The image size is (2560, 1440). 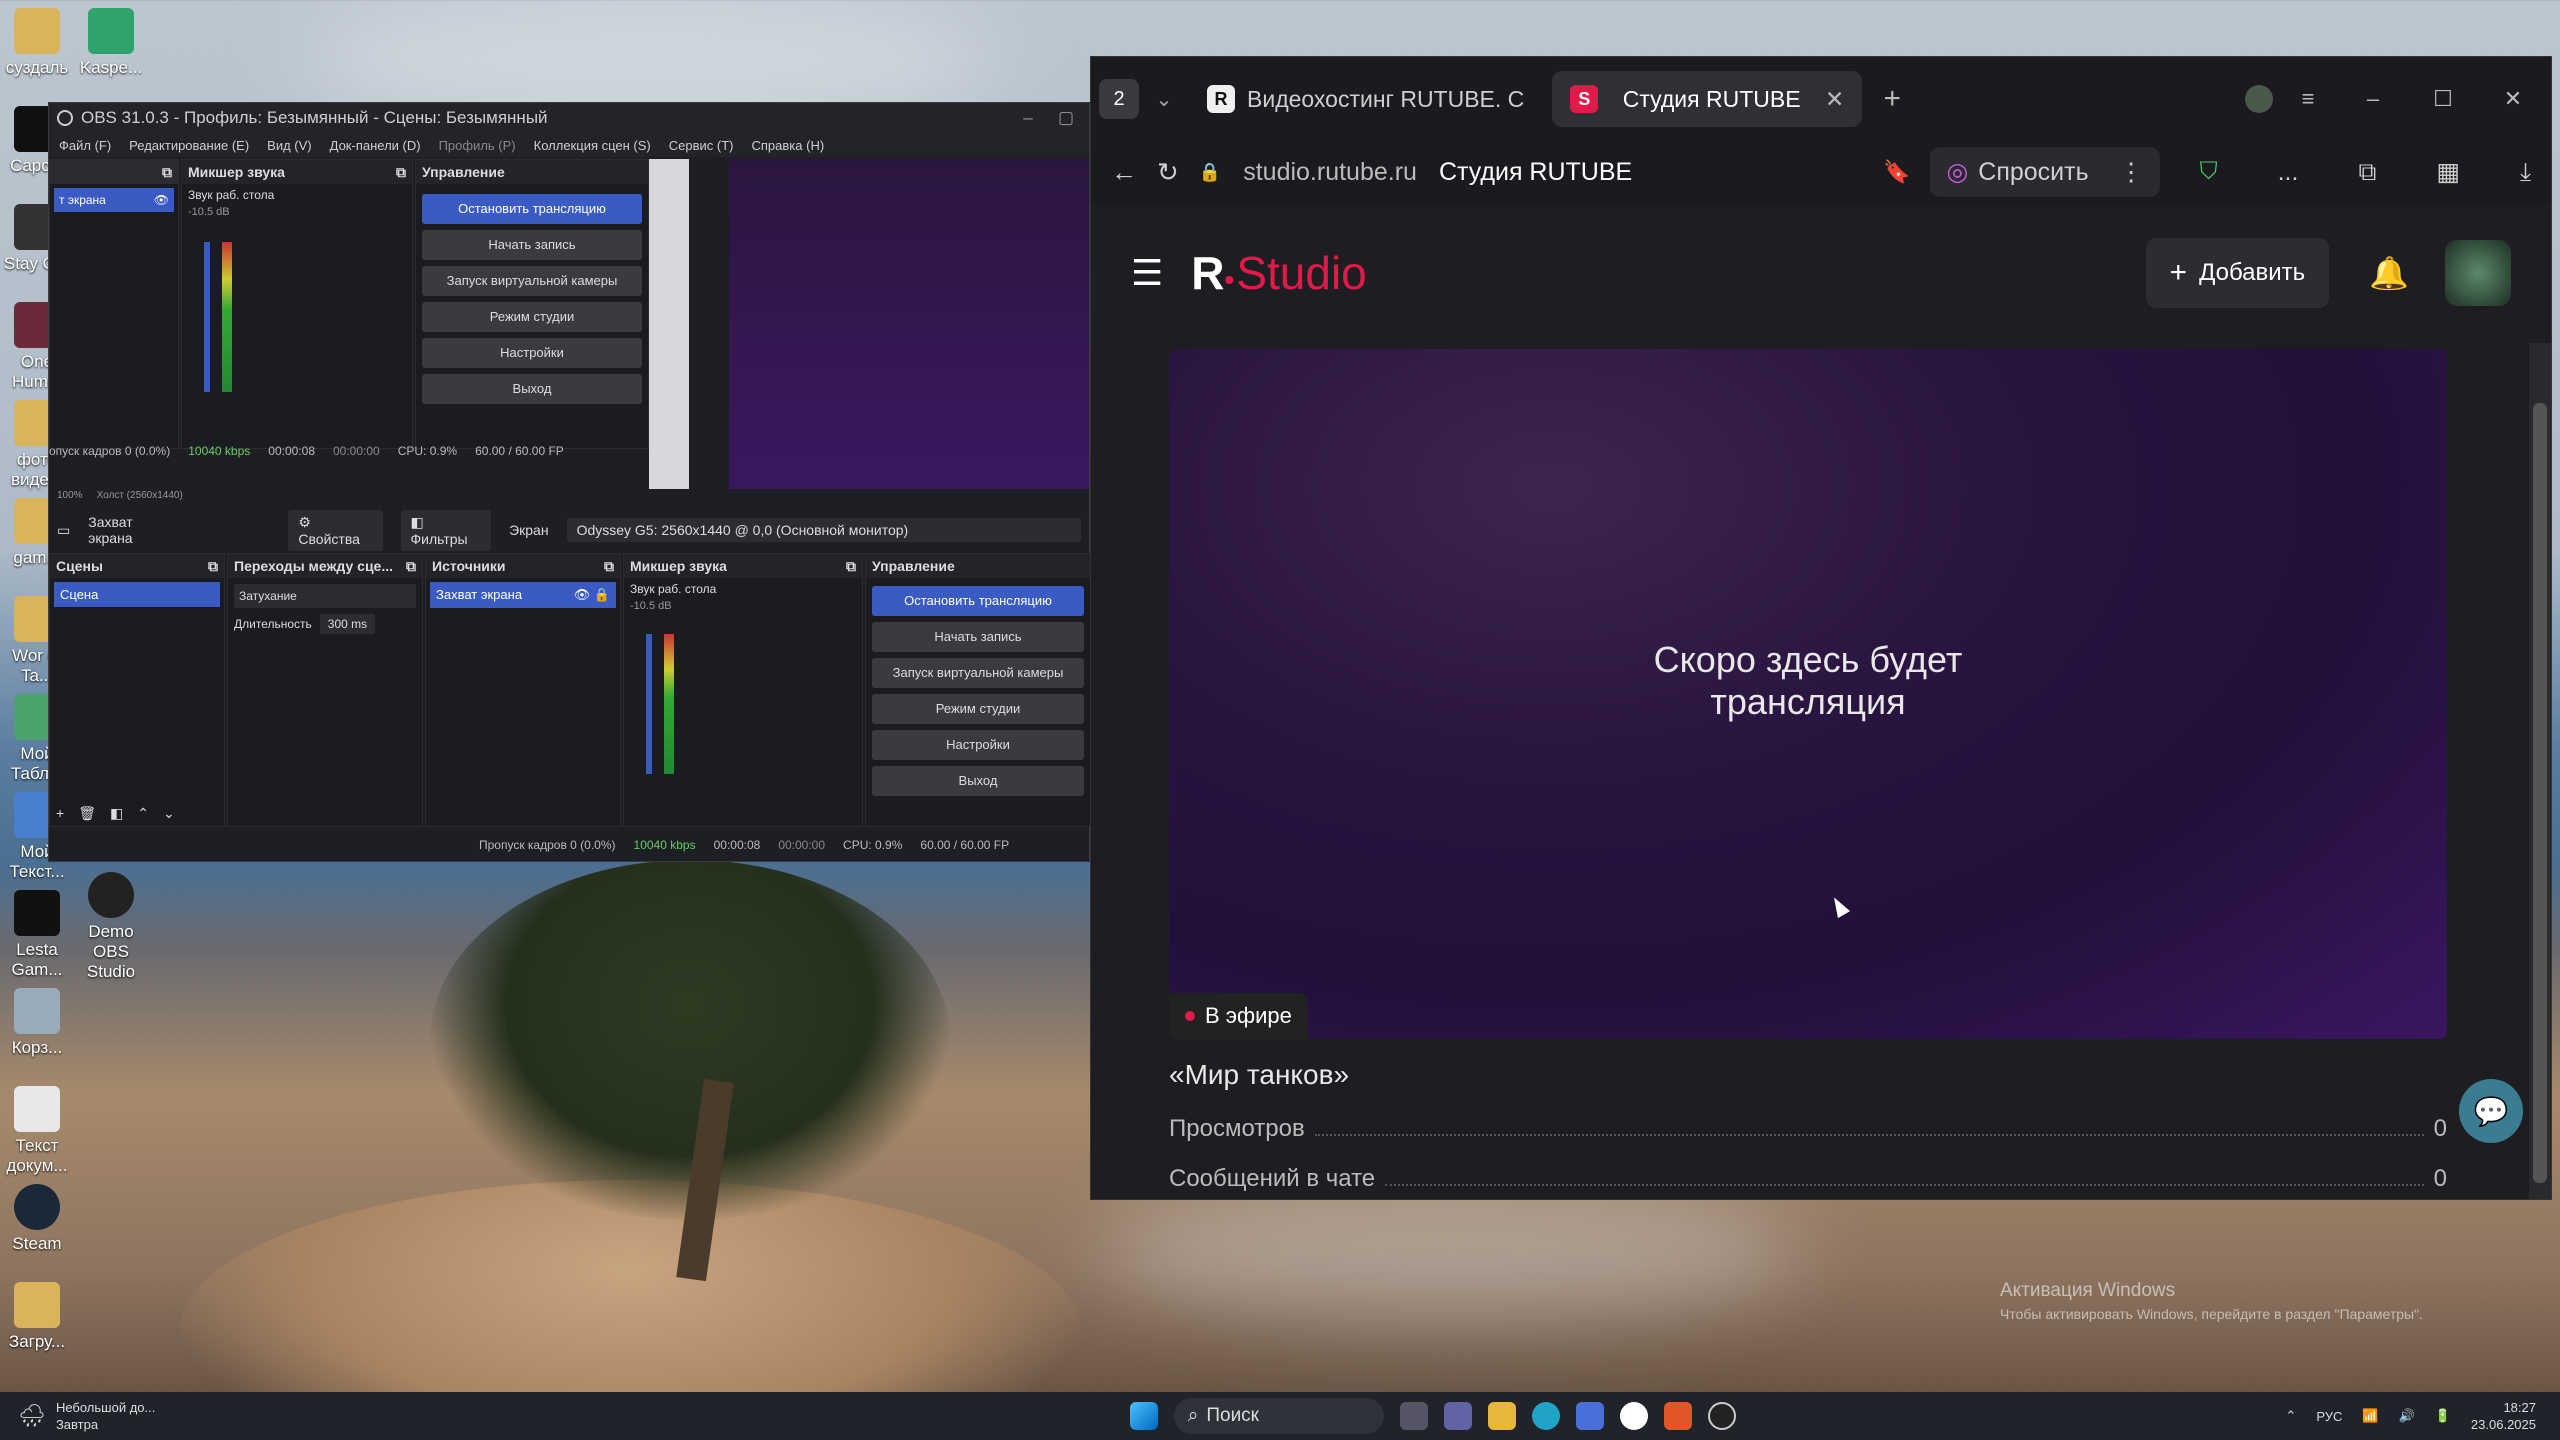 What do you see at coordinates (2491, 1111) in the screenshot?
I see `feedback-button: 💬` at bounding box center [2491, 1111].